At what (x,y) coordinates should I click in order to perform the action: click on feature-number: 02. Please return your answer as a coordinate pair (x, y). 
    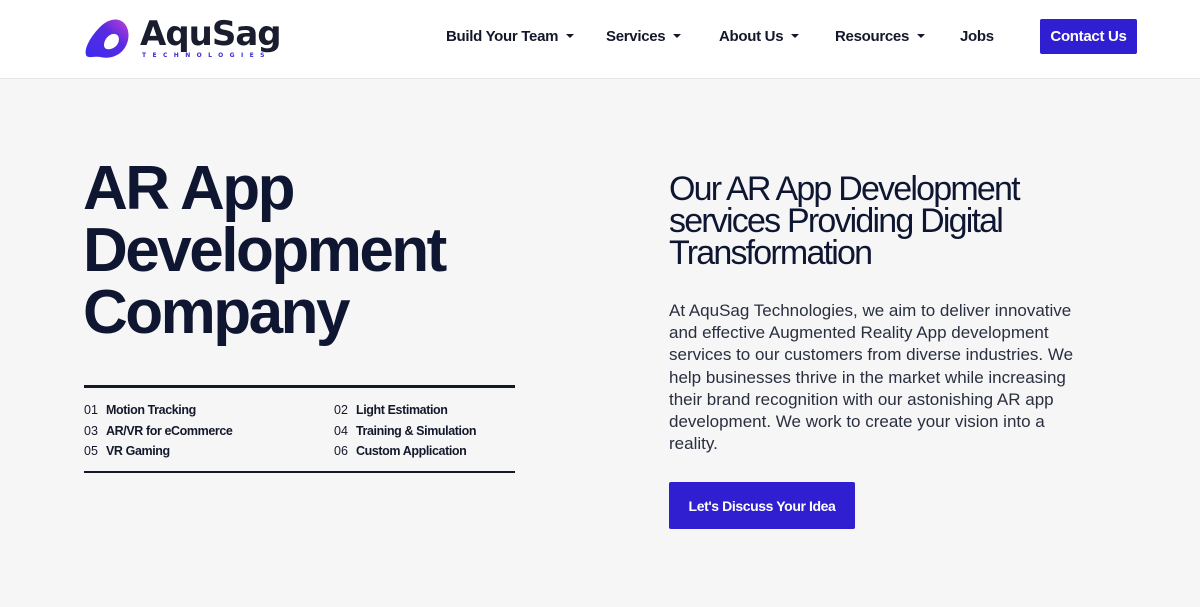
    Looking at the image, I should click on (341, 410).